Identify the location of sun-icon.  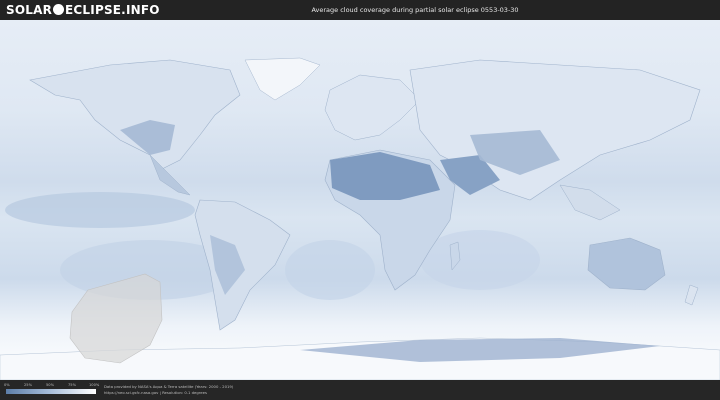
(59, 9).